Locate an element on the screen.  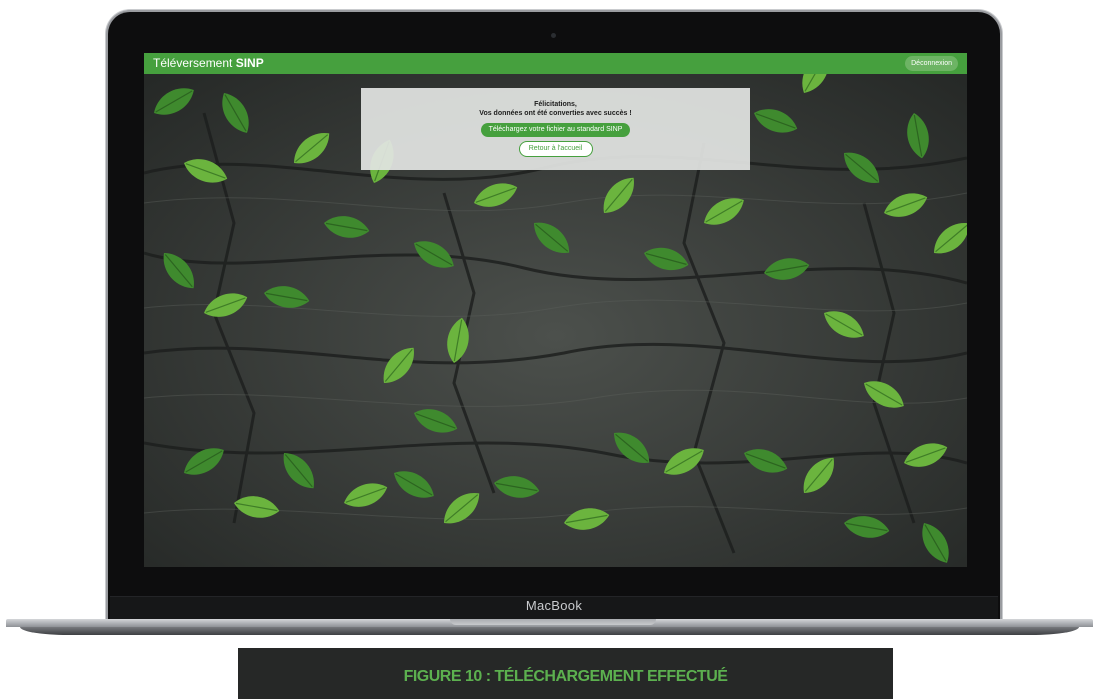
app-title-bold: SINP is located at coordinates (249, 63).